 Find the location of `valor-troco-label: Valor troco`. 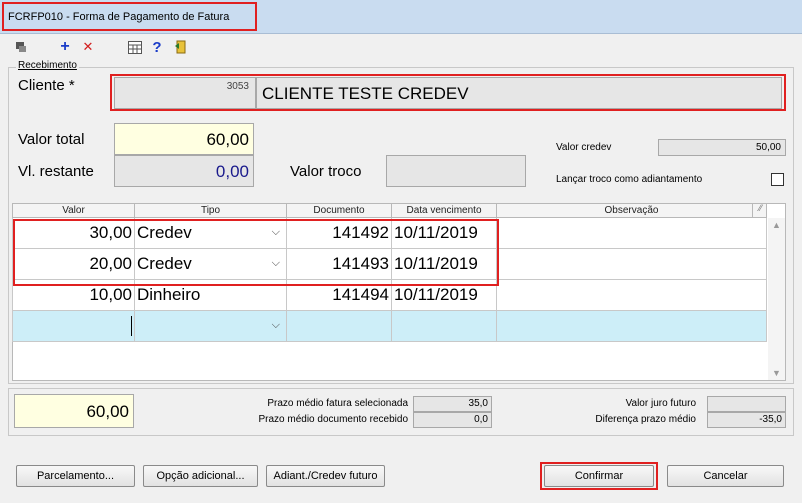

valor-troco-label: Valor troco is located at coordinates (326, 171).